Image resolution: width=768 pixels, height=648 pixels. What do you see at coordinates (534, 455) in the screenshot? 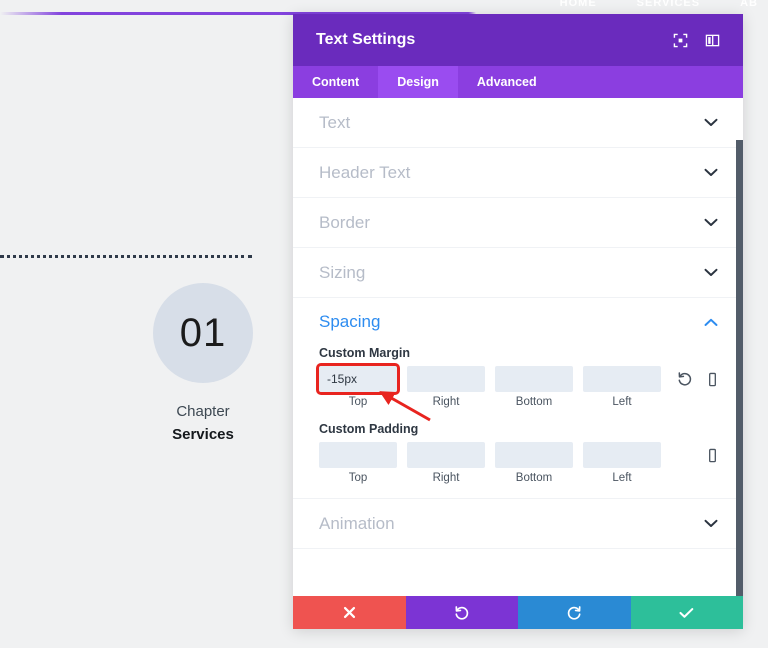
I see `padding-bottom-input` at bounding box center [534, 455].